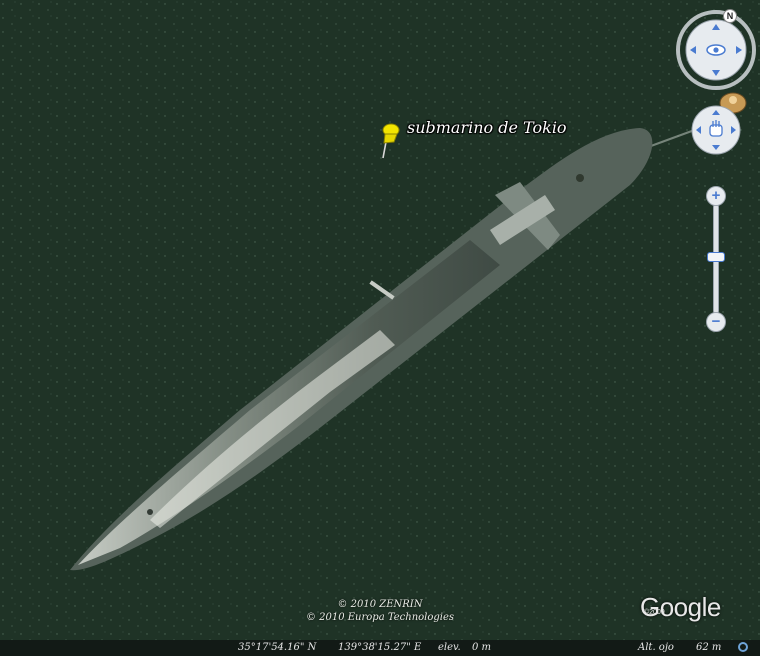  I want to click on eye-altitude-label: Alt. ojo, so click(656, 647).